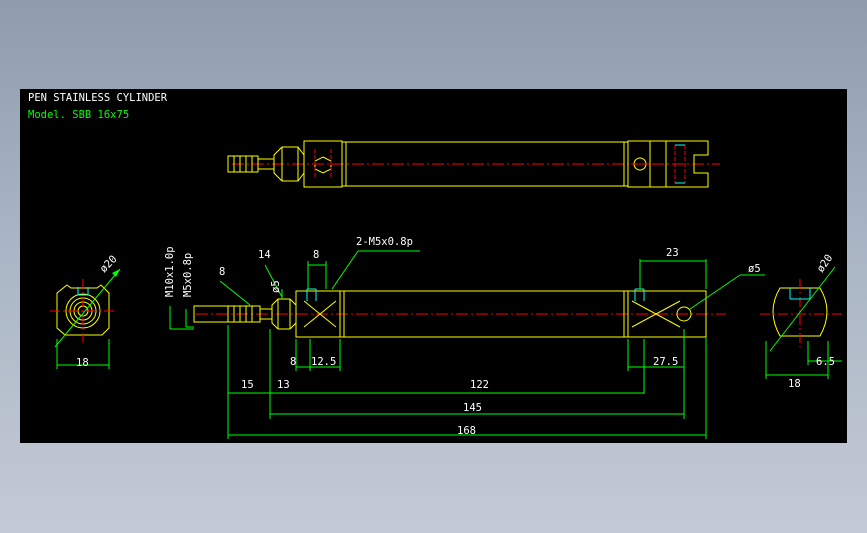  I want to click on thread-m10-label: M10x1.0p, so click(170, 271).